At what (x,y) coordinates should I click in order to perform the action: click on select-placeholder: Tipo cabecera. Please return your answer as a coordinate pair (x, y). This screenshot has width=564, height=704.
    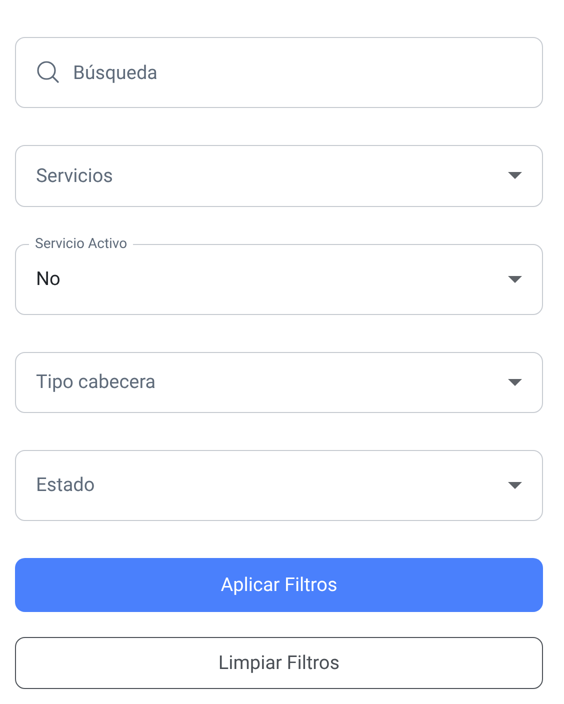
    Looking at the image, I should click on (96, 382).